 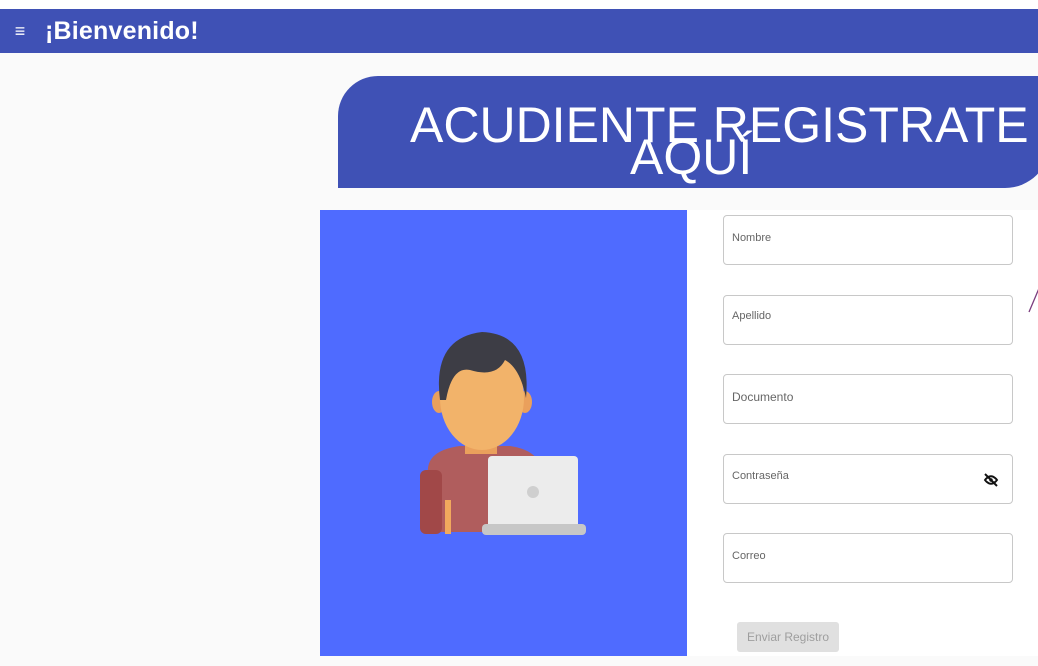 I want to click on banner-subtitle: AQUÍ, so click(x=691, y=157).